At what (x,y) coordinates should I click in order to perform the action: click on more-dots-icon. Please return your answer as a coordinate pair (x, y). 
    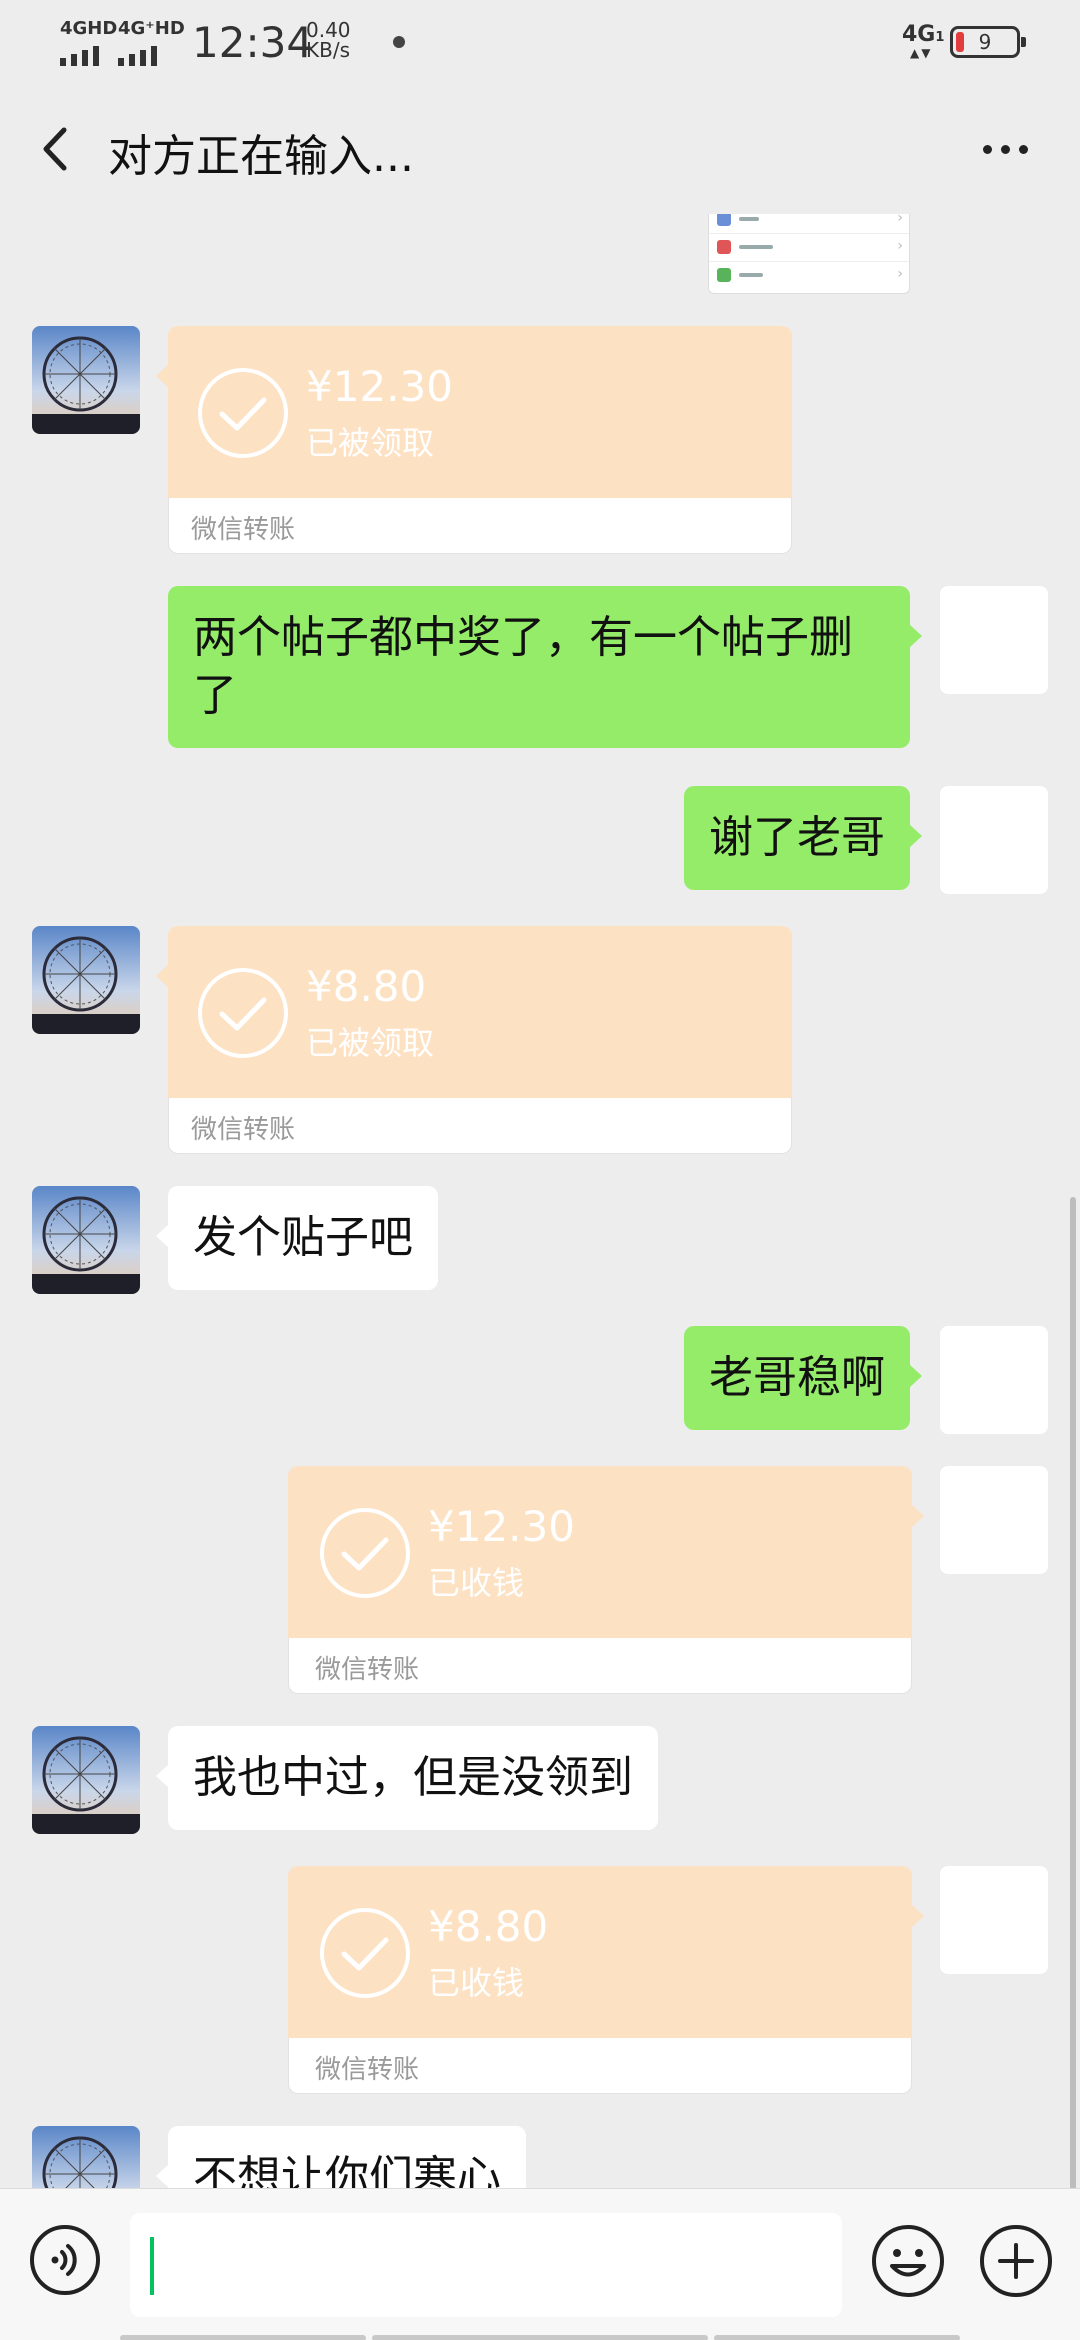
    Looking at the image, I should click on (987, 149).